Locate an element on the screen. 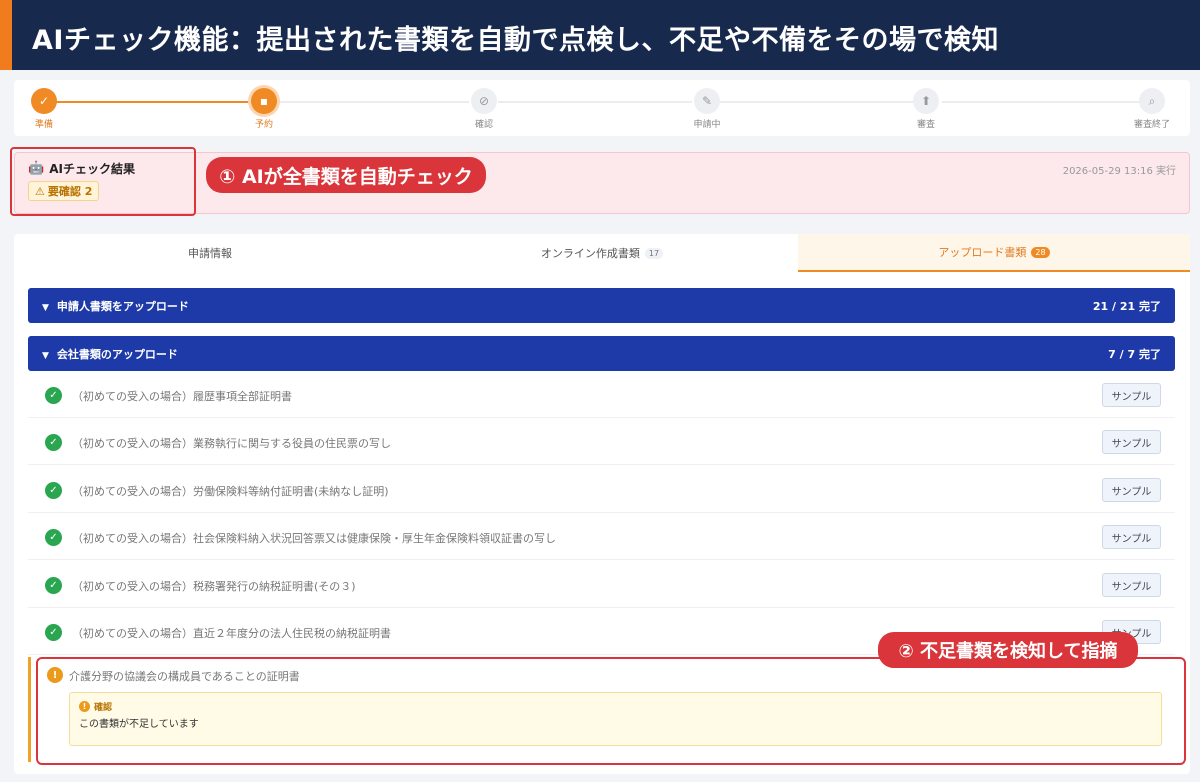  document-icon: ▪ is located at coordinates (264, 101).